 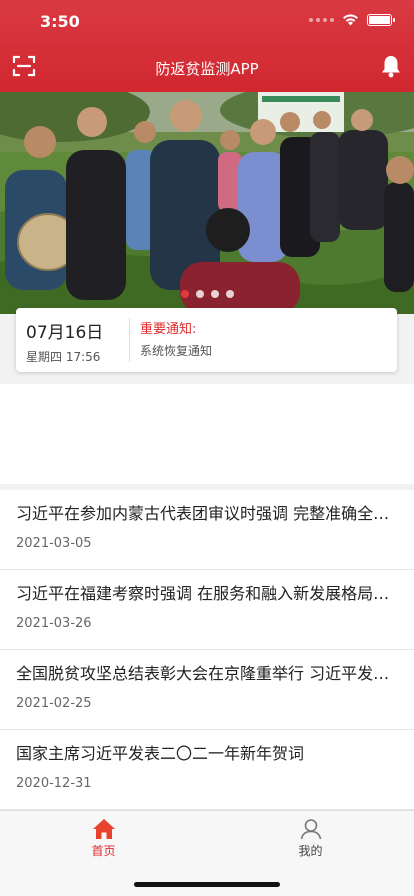 I want to click on notice-title: 重要通知:, so click(x=168, y=329).